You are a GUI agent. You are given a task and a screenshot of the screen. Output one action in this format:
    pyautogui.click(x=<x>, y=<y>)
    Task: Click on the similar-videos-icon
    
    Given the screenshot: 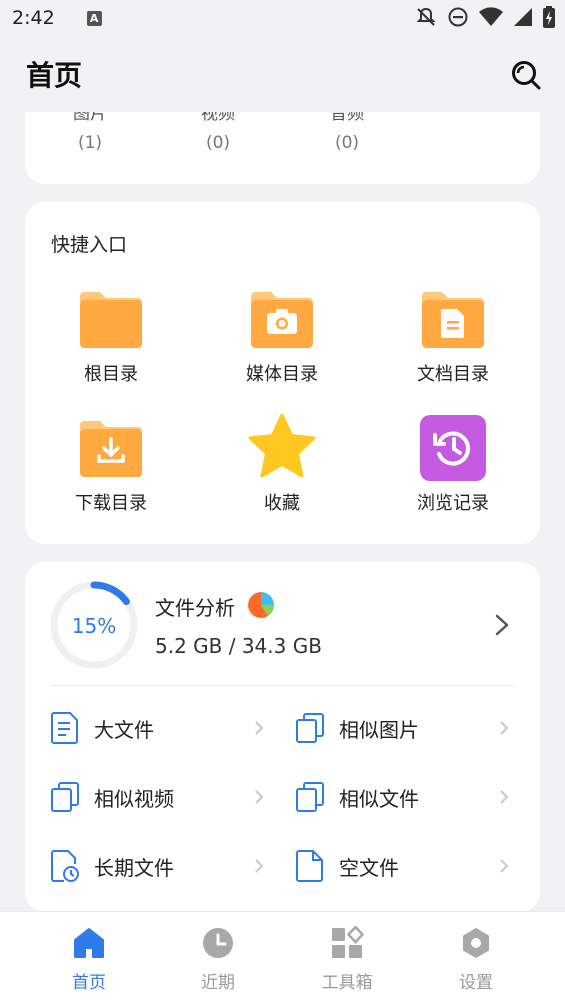 What is the action you would take?
    pyautogui.click(x=65, y=797)
    